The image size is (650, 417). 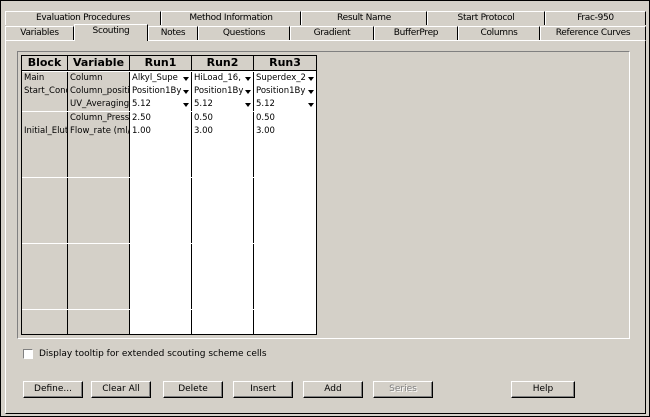 What do you see at coordinates (332, 33) in the screenshot?
I see `tab-gradient: Gradient` at bounding box center [332, 33].